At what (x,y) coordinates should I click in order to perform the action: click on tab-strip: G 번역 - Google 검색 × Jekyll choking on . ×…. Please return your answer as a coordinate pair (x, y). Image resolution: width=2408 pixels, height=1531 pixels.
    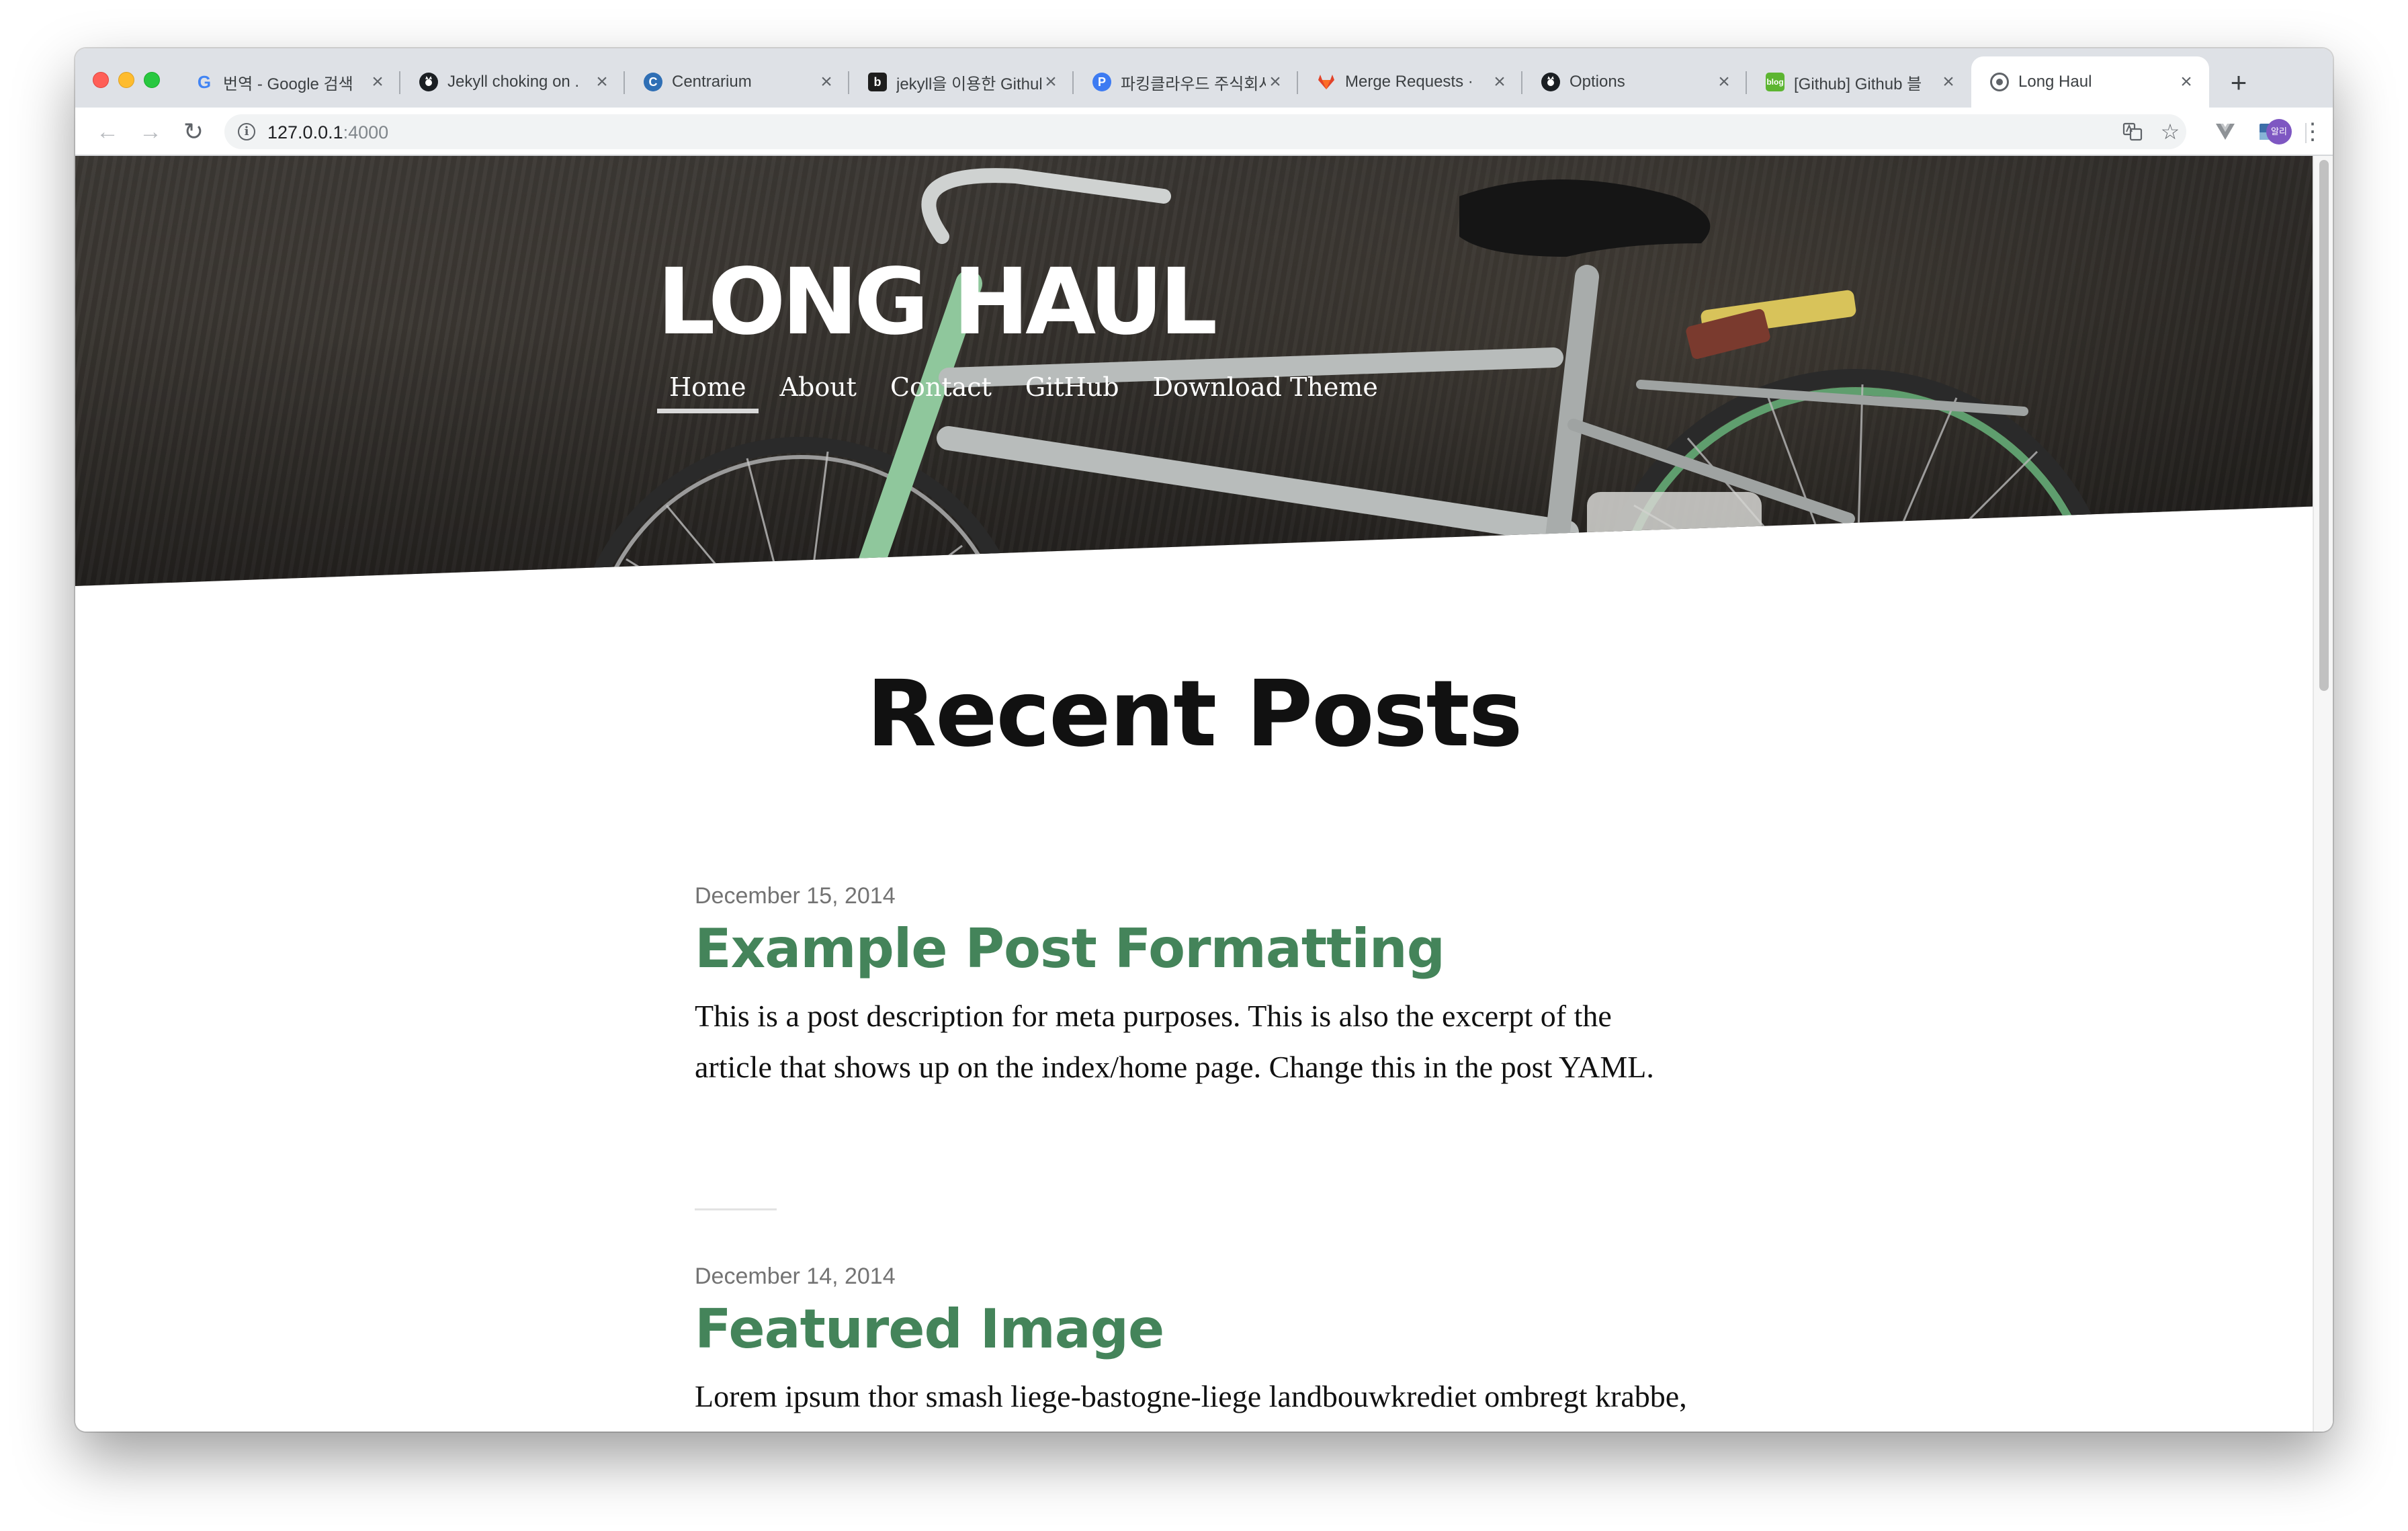
    Looking at the image, I should click on (1204, 78).